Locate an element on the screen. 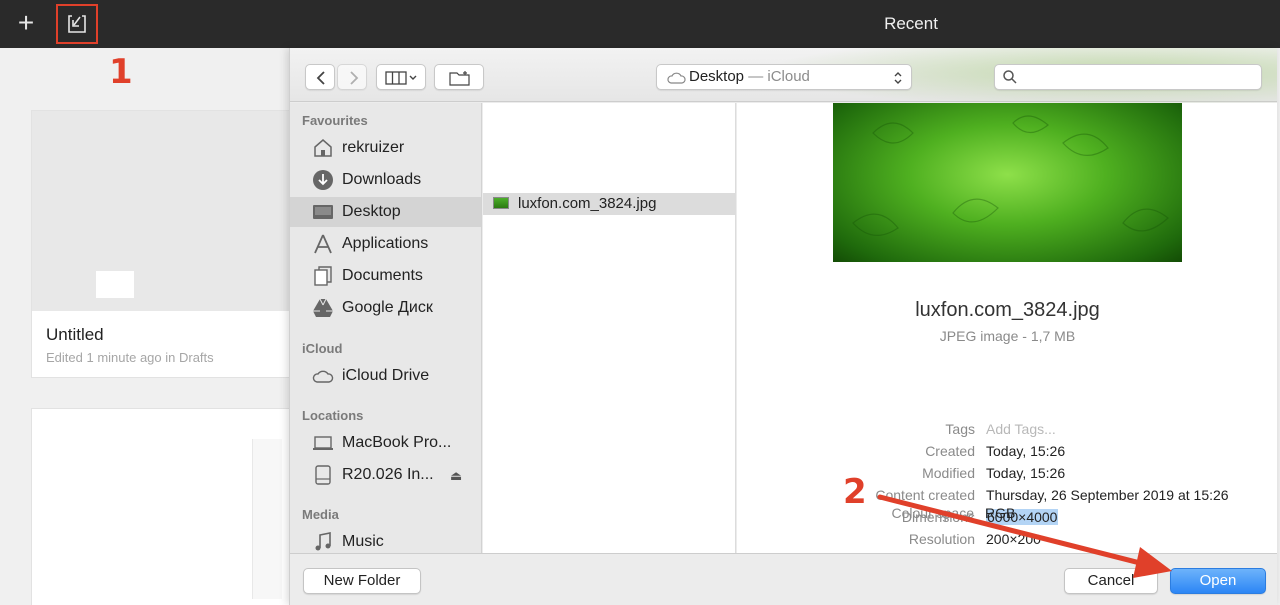 The height and width of the screenshot is (605, 1280). detail-key: Tags is located at coordinates (960, 429).